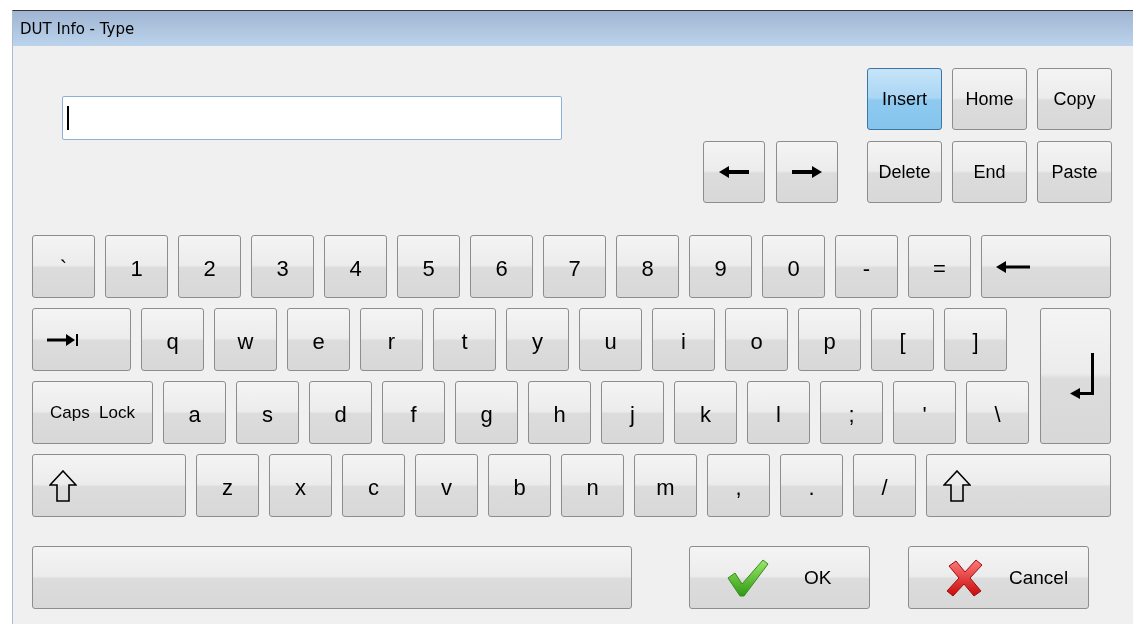  I want to click on keyboard-key: u, so click(610, 339).